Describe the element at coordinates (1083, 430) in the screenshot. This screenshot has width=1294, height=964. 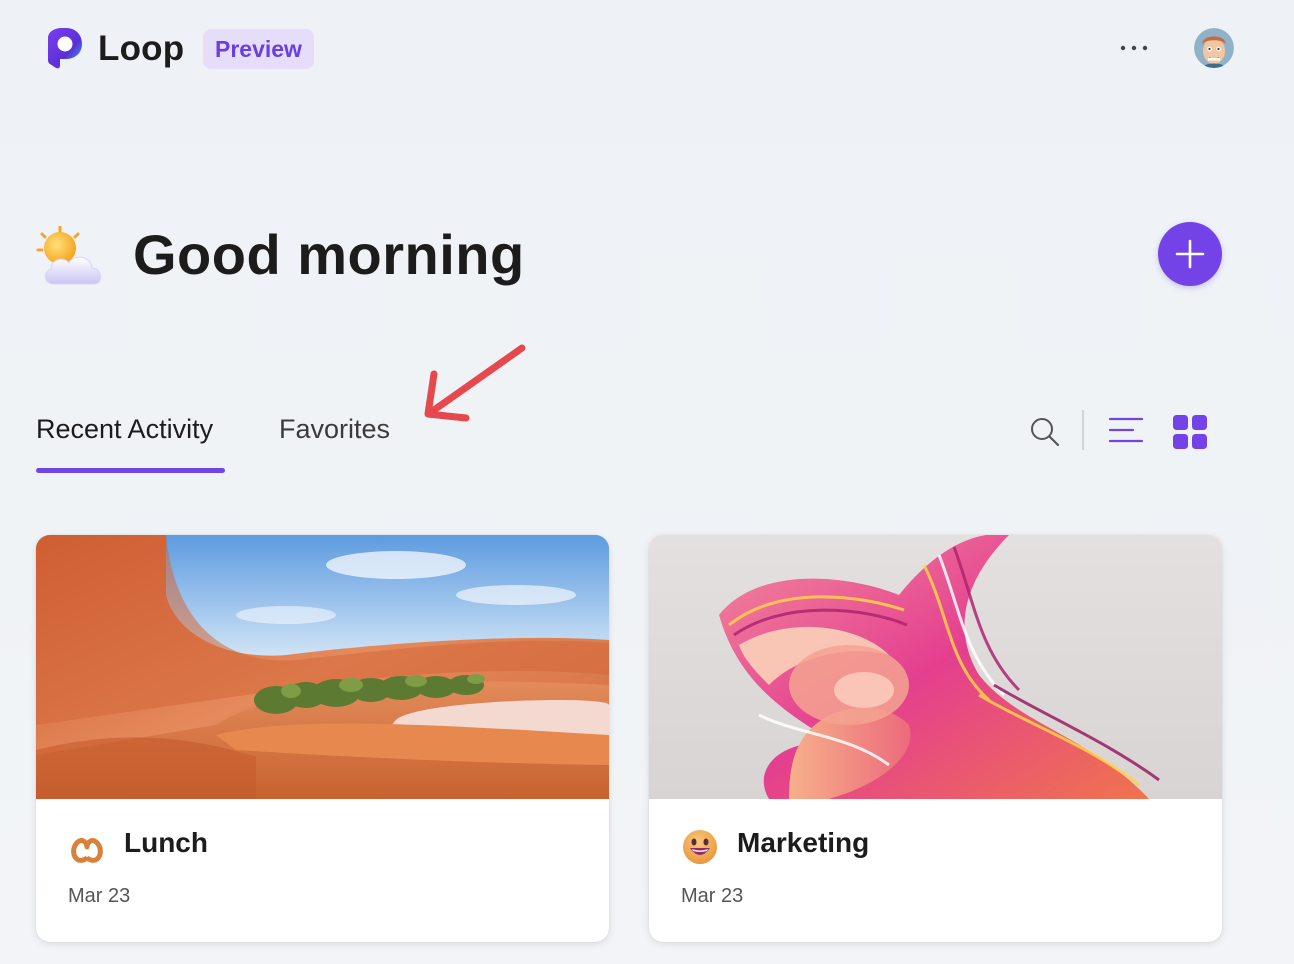
I see `toolbar-divider` at that location.